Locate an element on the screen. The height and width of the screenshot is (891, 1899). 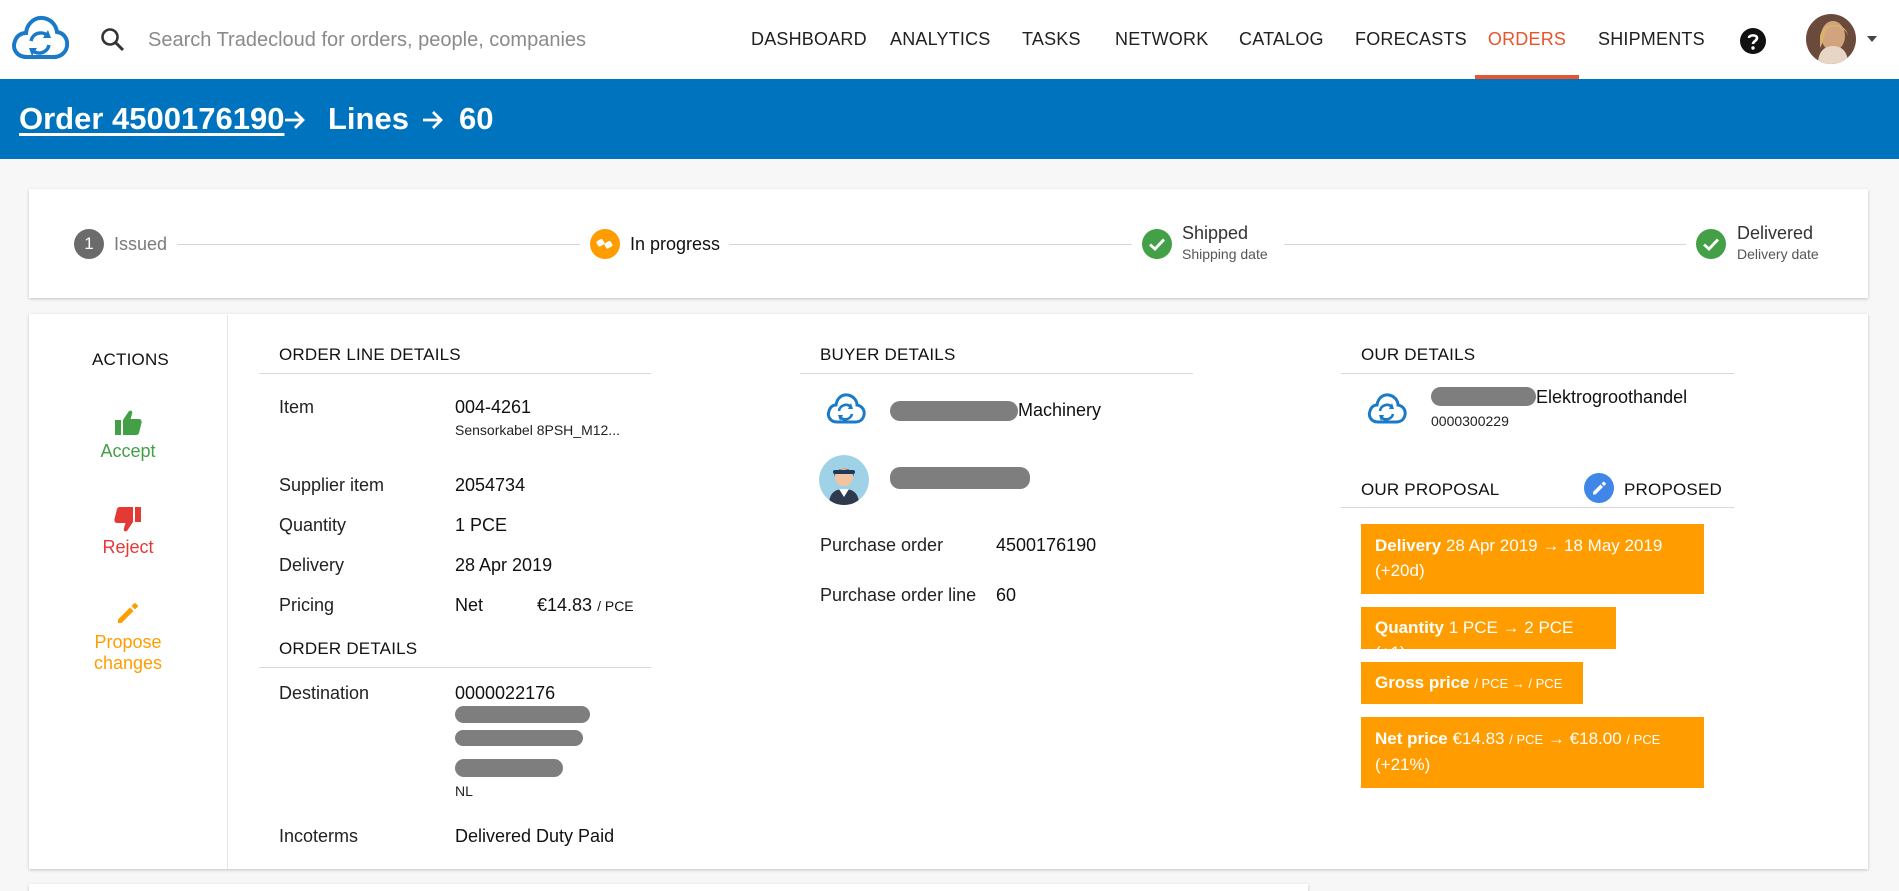
order-details-title: ORDER DETAILS is located at coordinates (348, 648).